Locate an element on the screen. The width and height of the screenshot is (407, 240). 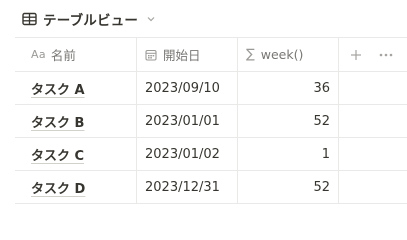
column-header-label: week() is located at coordinates (282, 54).